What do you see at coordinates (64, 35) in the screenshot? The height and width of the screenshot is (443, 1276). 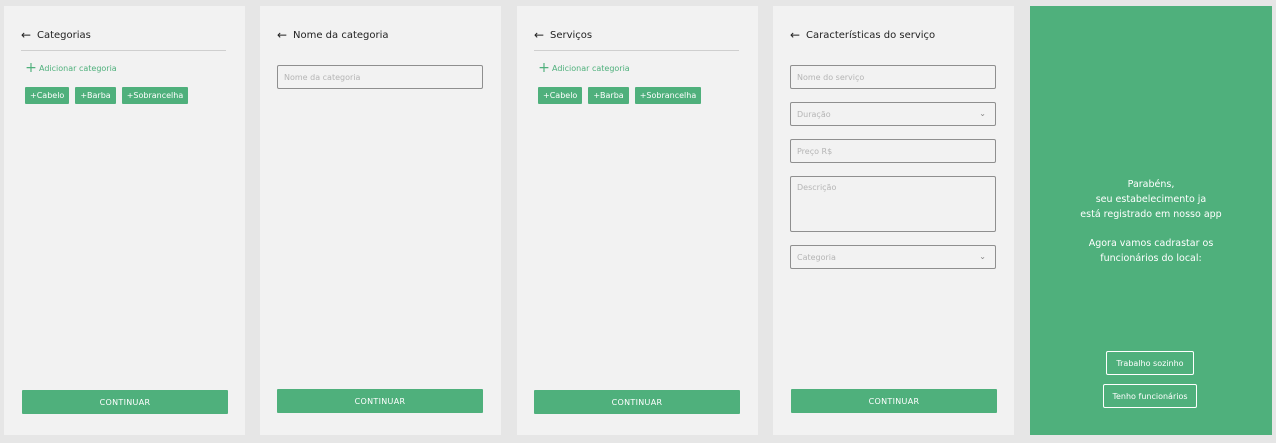 I see `page-title: Categorias` at bounding box center [64, 35].